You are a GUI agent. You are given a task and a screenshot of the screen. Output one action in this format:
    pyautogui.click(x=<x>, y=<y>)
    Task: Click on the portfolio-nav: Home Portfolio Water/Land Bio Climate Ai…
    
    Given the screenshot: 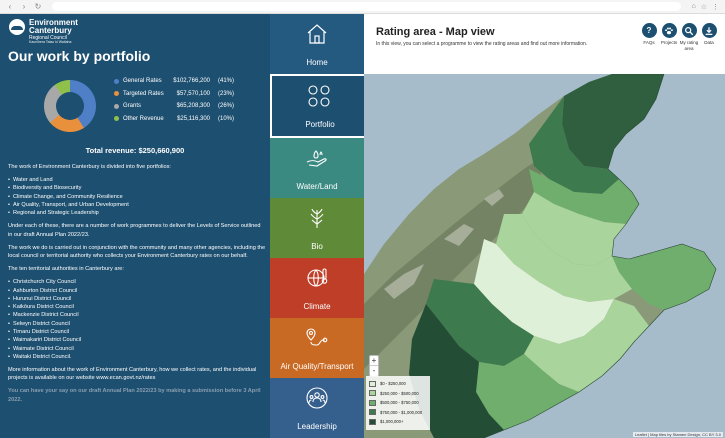 What is the action you would take?
    pyautogui.click(x=319, y=226)
    